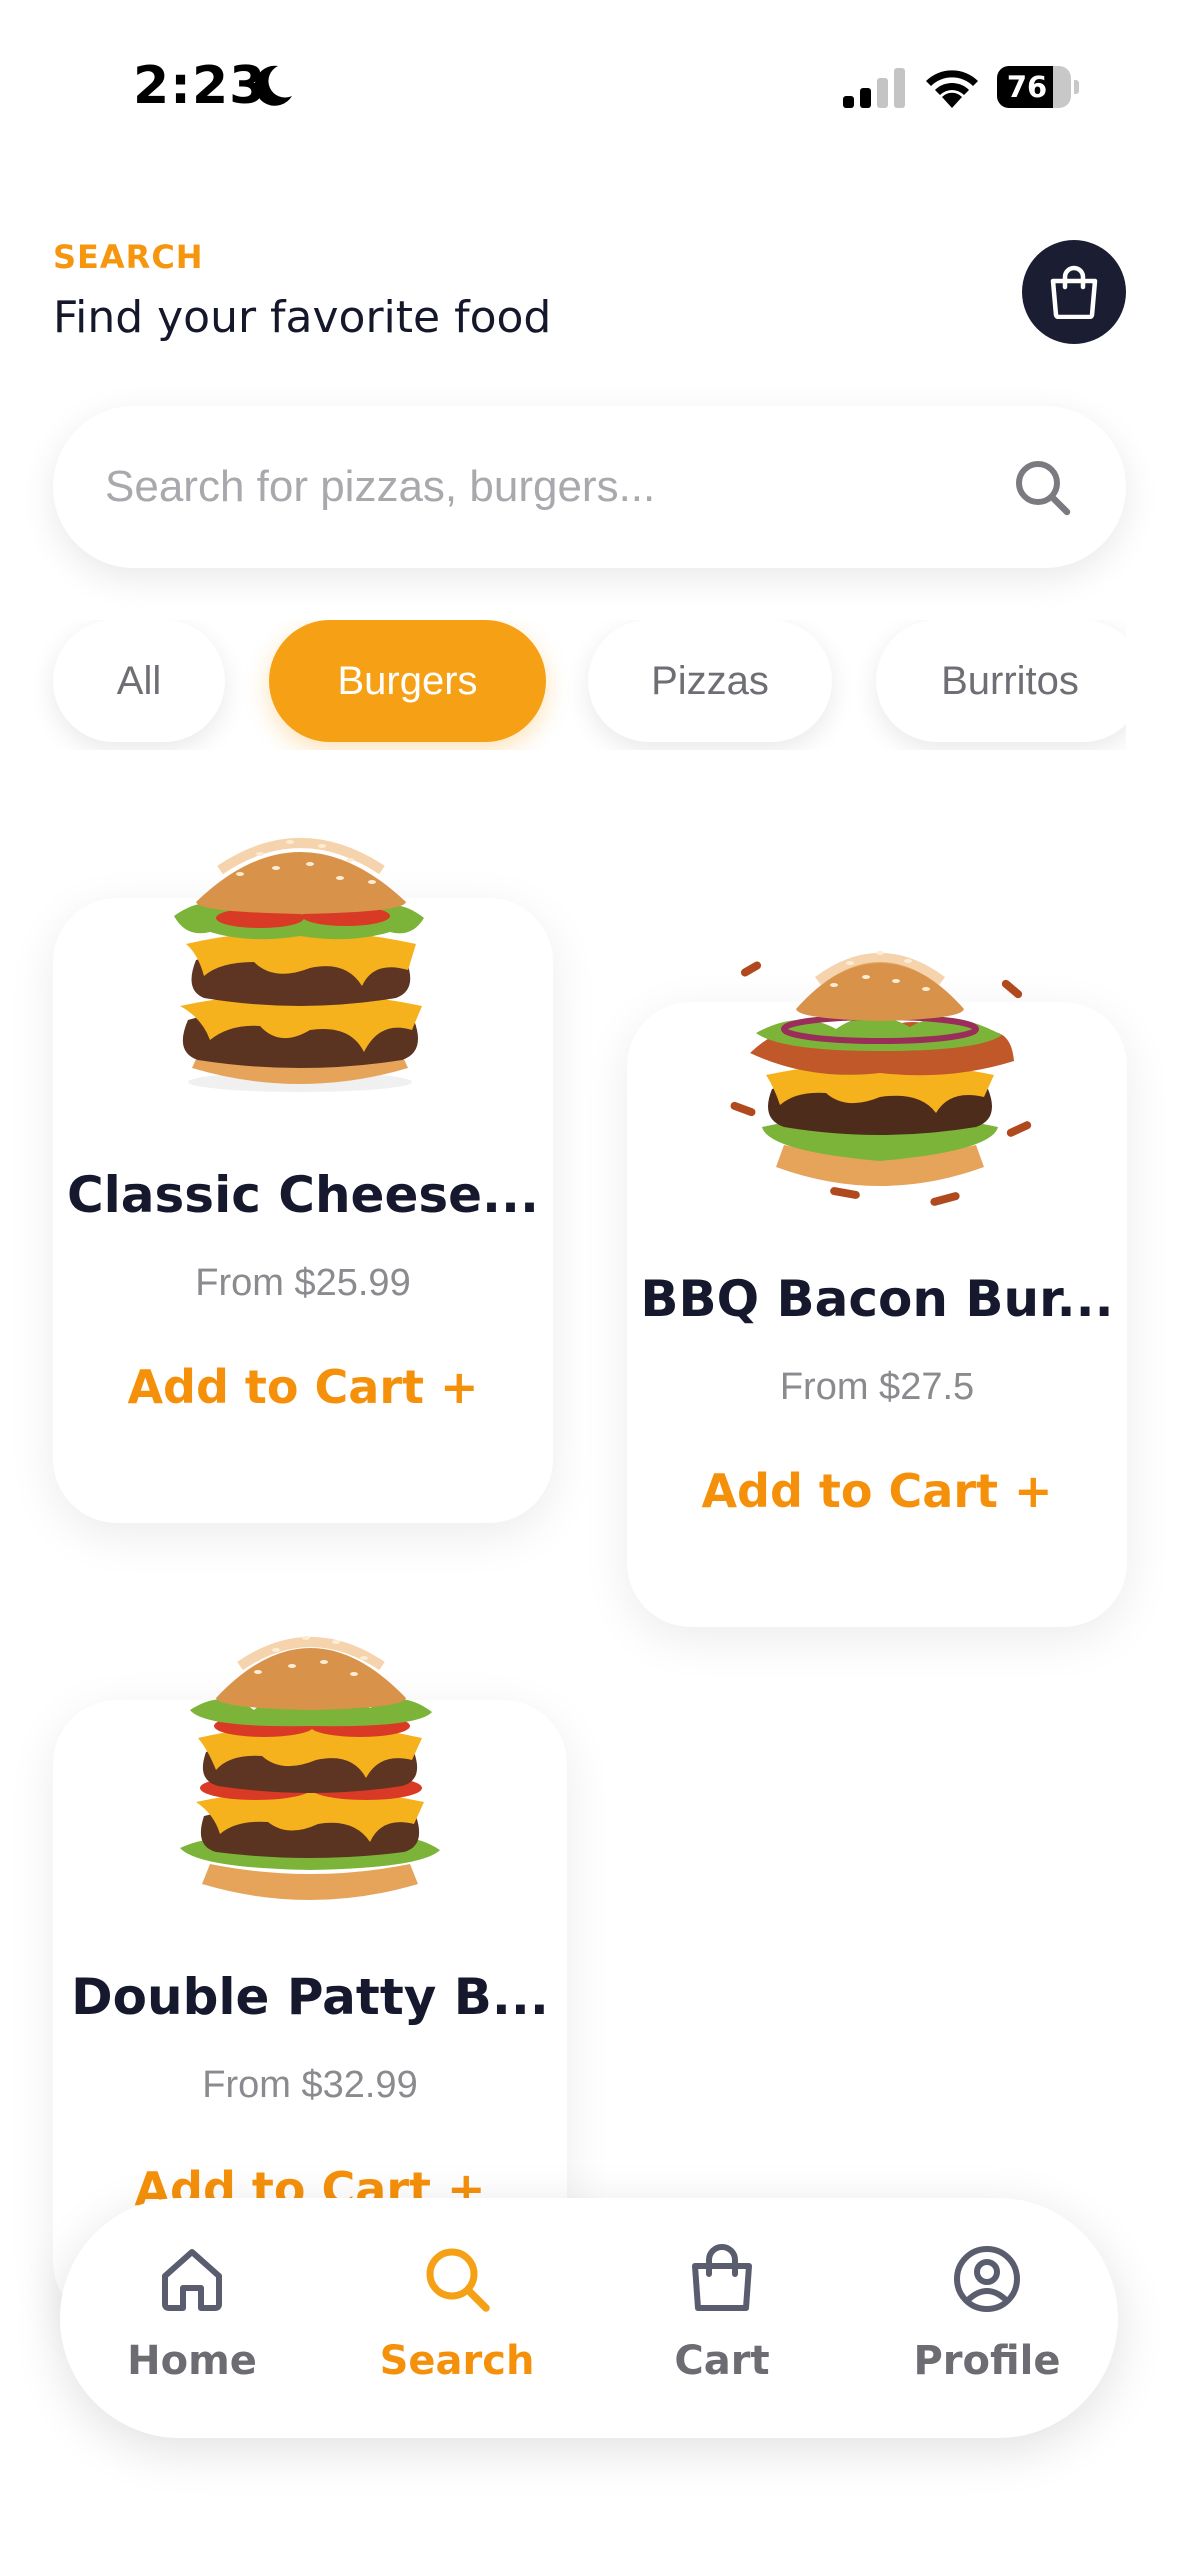  Describe the element at coordinates (555, 487) in the screenshot. I see `search-input` at that location.